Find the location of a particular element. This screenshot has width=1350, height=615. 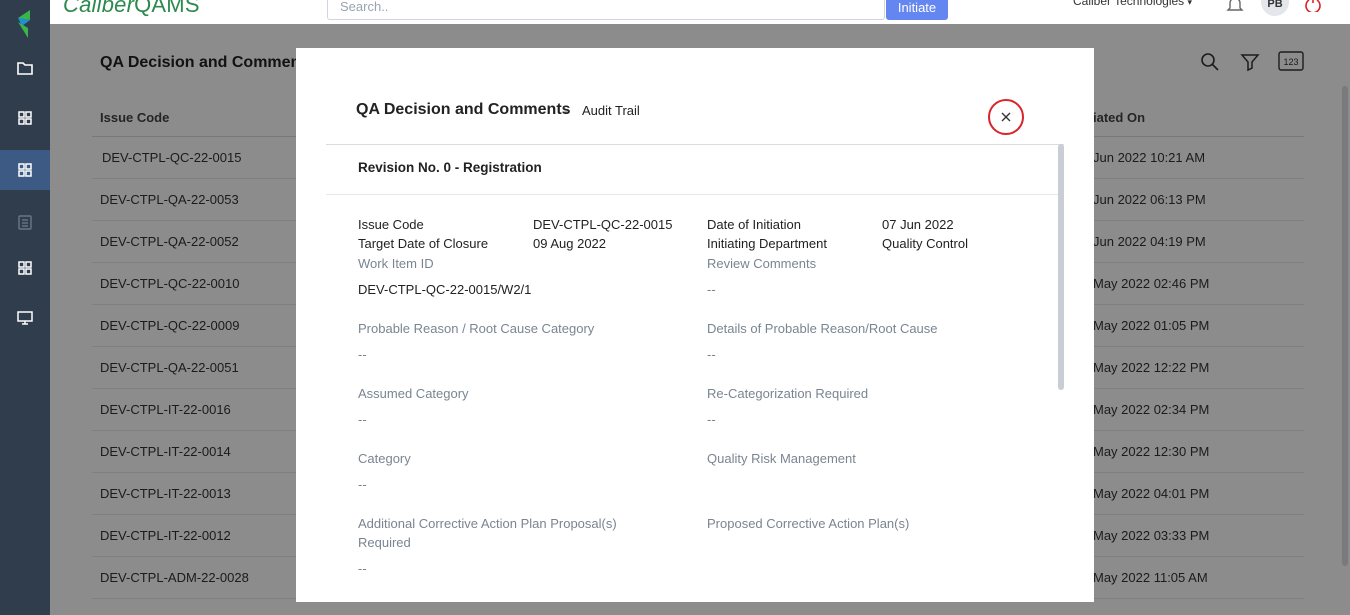

proposed-capa-label: Proposed Corrective Action Plan(s) is located at coordinates (808, 523).